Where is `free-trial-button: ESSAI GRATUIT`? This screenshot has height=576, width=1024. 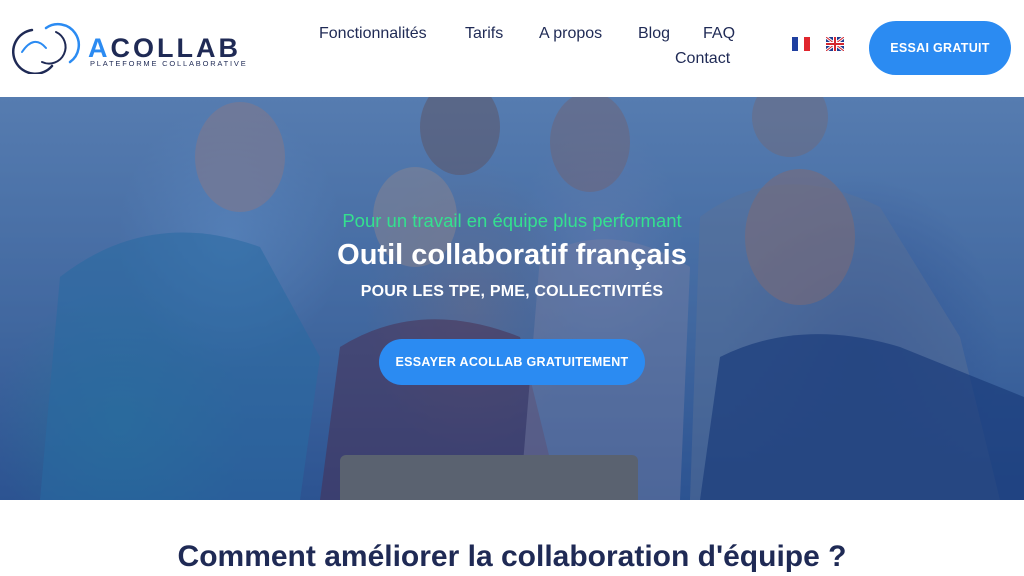 free-trial-button: ESSAI GRATUIT is located at coordinates (940, 48).